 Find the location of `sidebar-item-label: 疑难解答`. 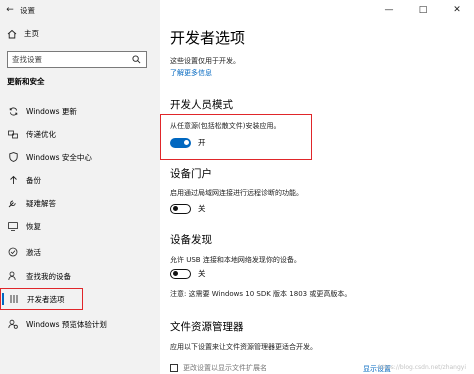

sidebar-item-label: 疑难解答 is located at coordinates (41, 203).